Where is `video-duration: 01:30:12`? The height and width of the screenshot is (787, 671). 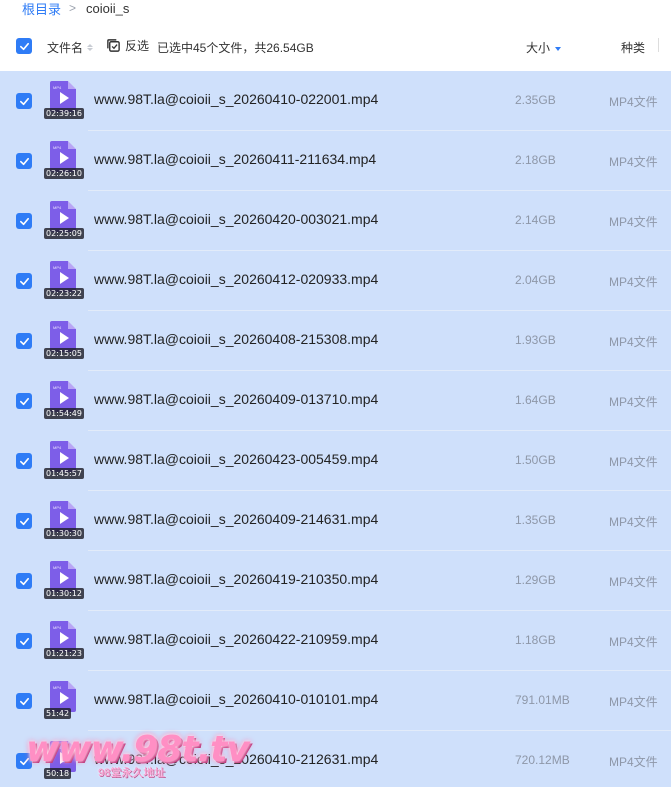
video-duration: 01:30:12 is located at coordinates (64, 593).